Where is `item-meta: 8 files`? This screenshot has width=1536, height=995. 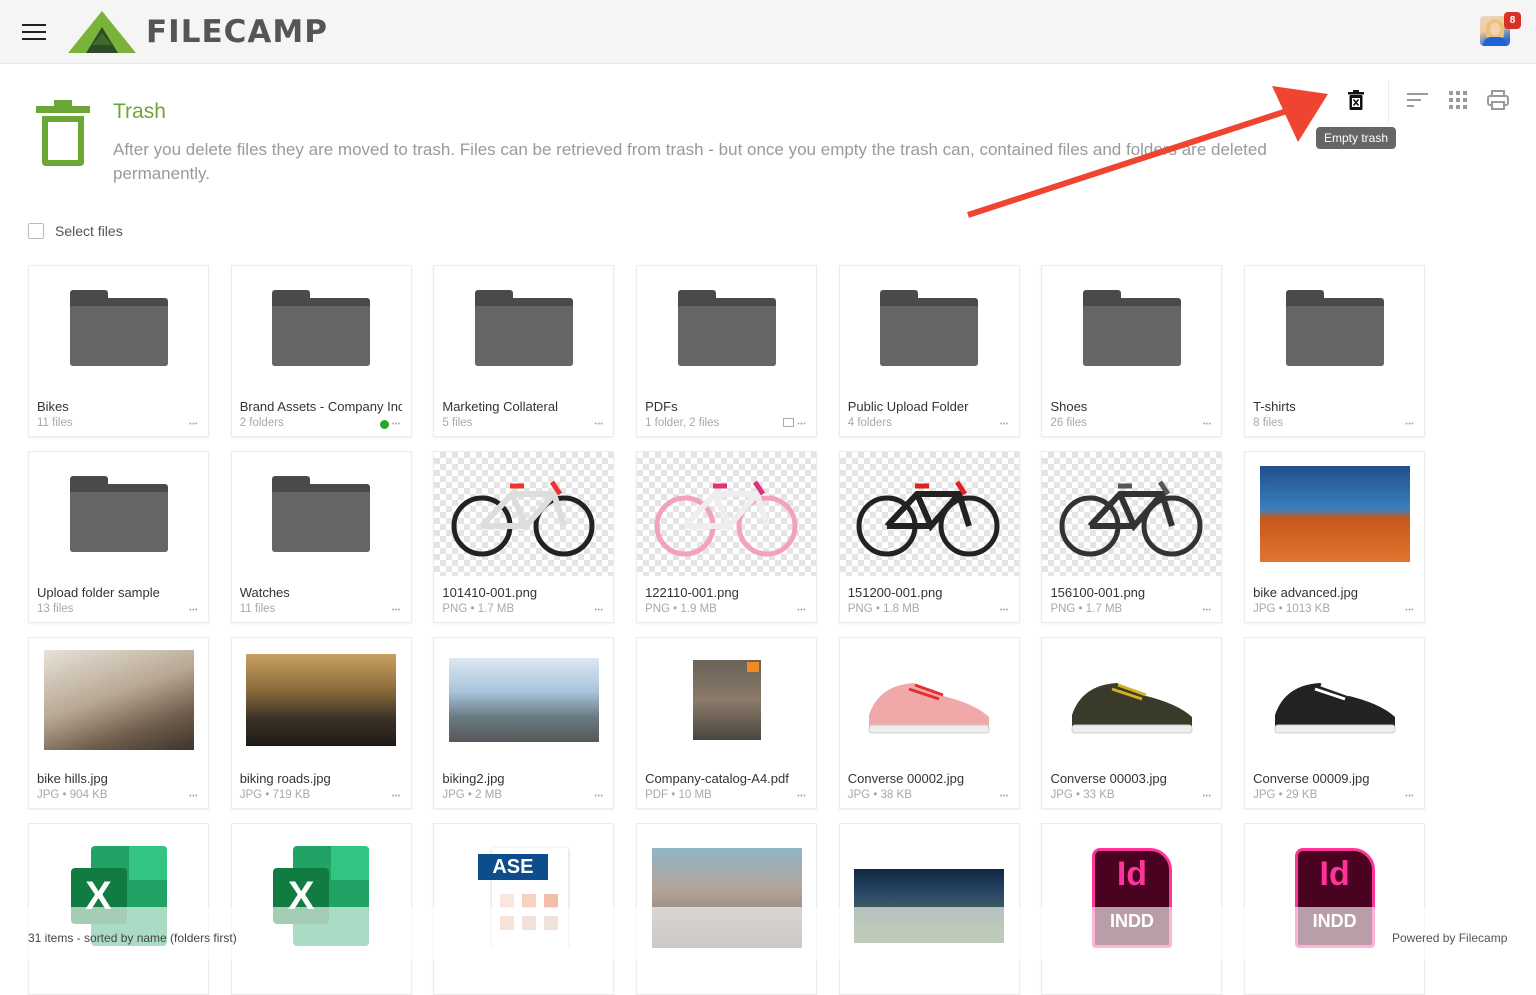
item-meta: 8 files is located at coordinates (1268, 423).